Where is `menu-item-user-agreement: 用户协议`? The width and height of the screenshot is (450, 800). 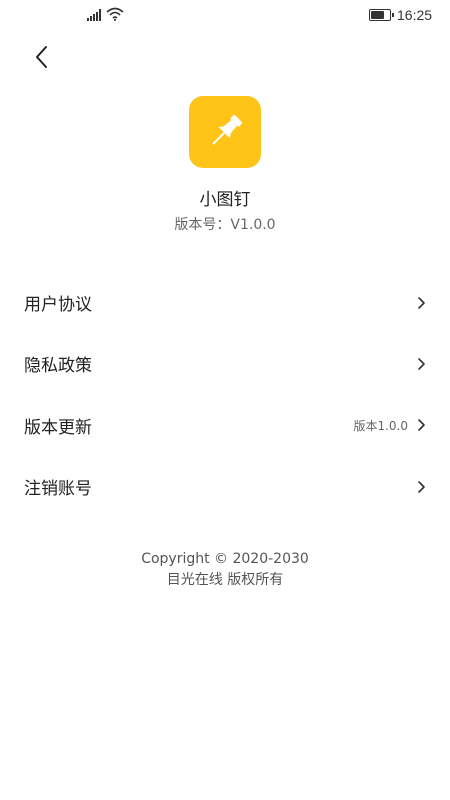
menu-item-user-agreement: 用户协议 is located at coordinates (225, 302).